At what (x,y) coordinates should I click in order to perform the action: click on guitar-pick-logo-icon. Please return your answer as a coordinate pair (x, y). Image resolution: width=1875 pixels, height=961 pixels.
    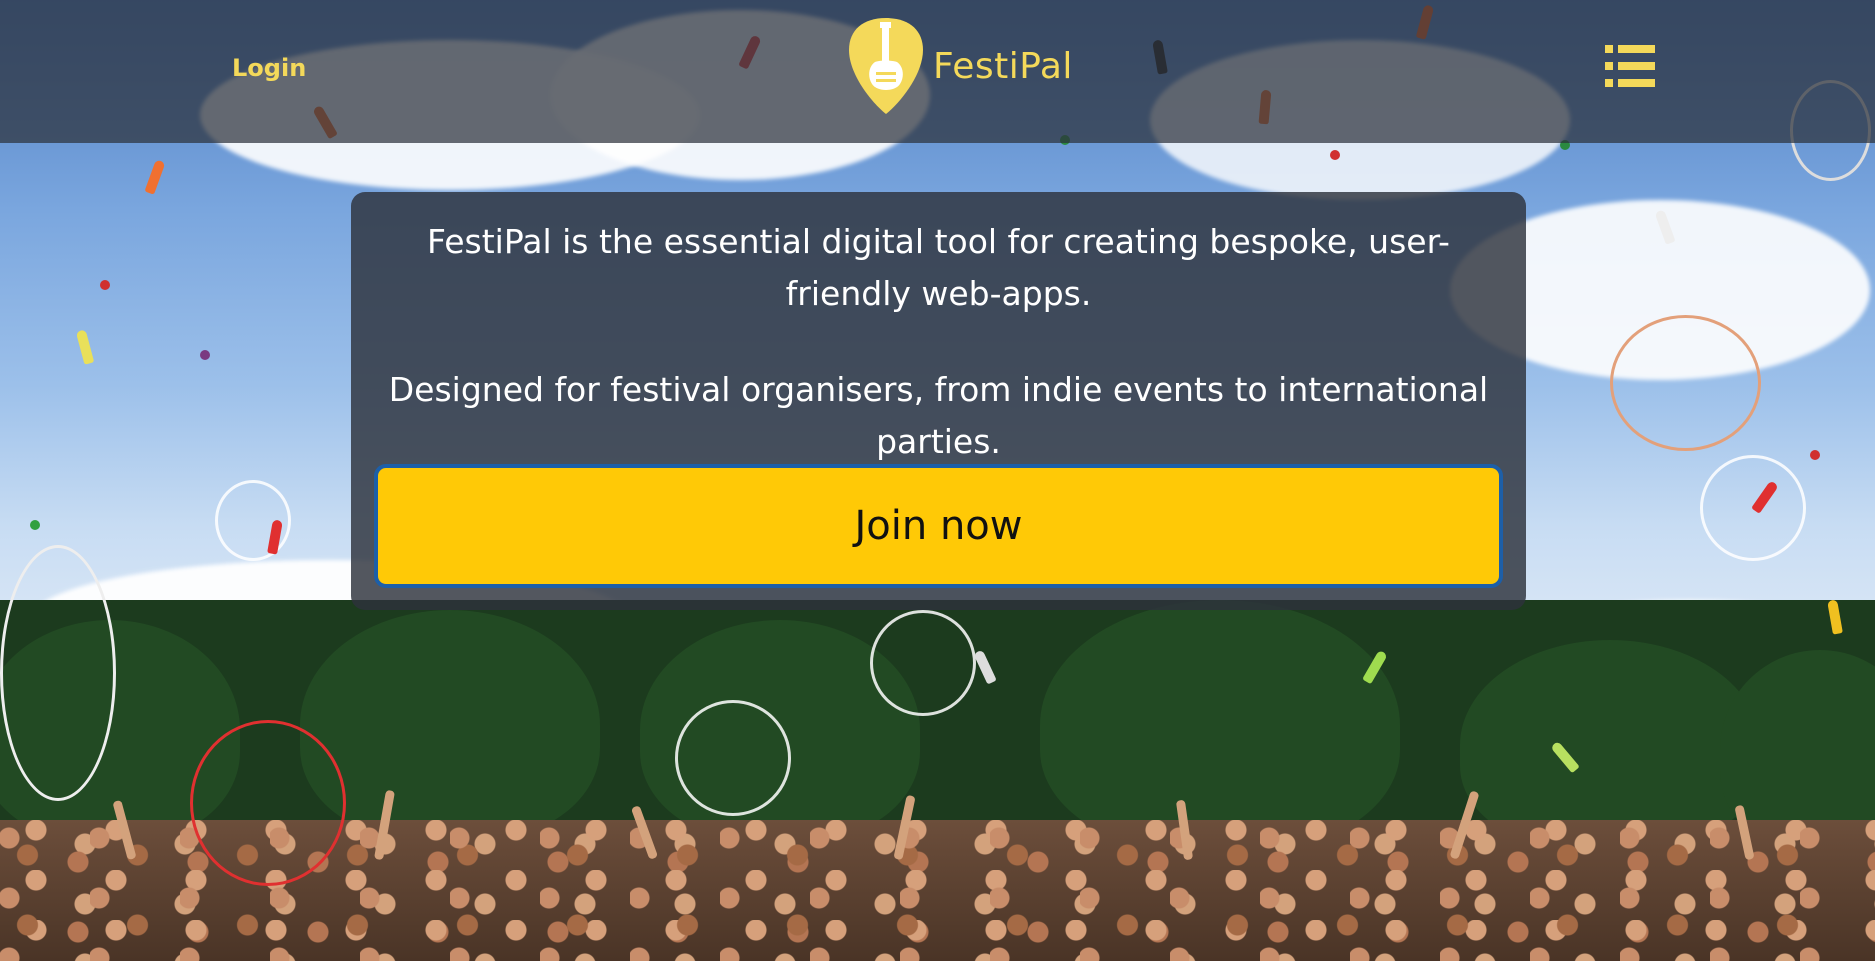
    Looking at the image, I should click on (886, 66).